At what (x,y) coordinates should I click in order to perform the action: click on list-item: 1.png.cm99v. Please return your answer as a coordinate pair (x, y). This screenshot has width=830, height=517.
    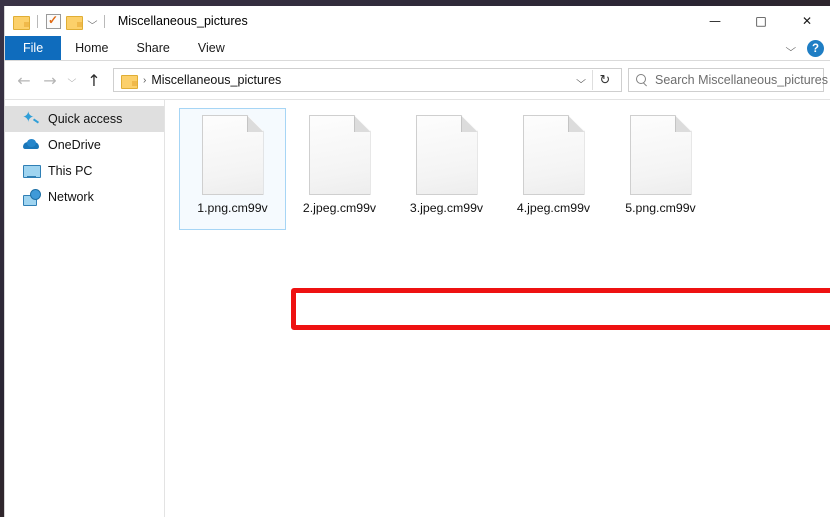
    Looking at the image, I should click on (232, 169).